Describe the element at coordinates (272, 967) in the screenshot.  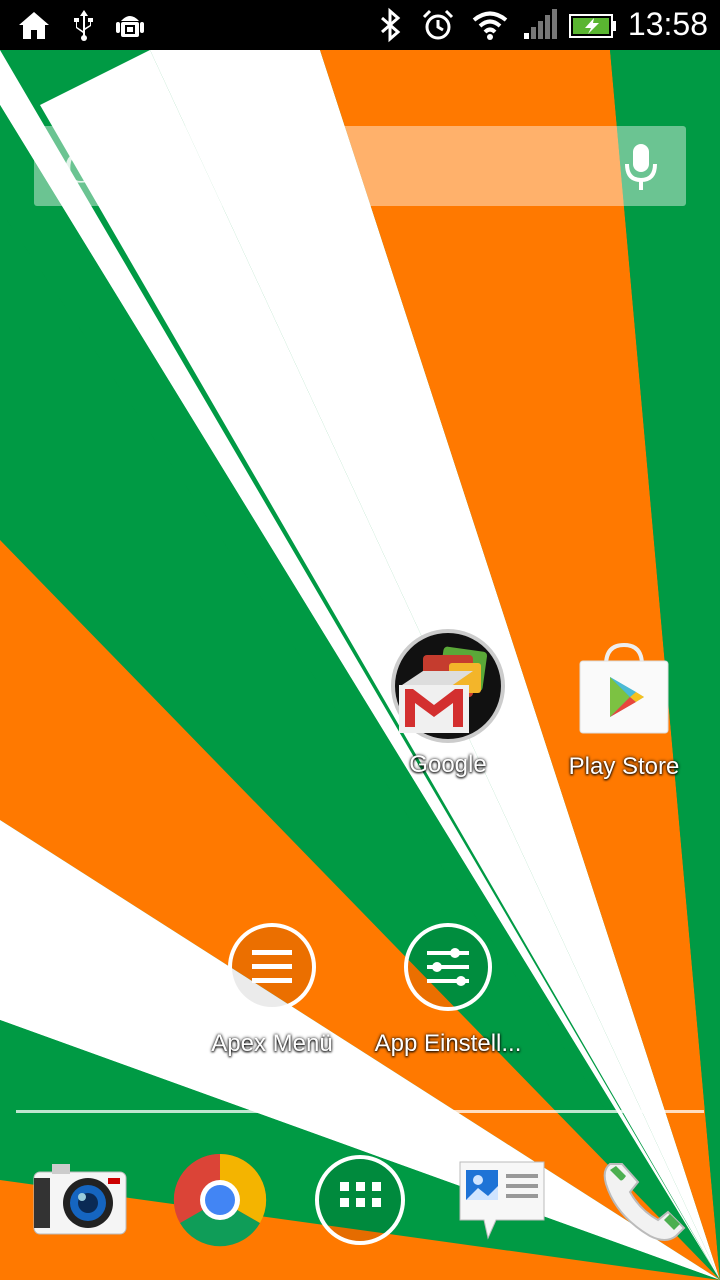
I see `apex-menu-icon` at that location.